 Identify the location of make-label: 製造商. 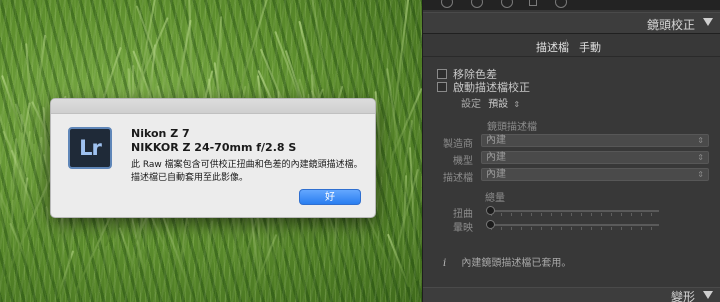
(458, 144).